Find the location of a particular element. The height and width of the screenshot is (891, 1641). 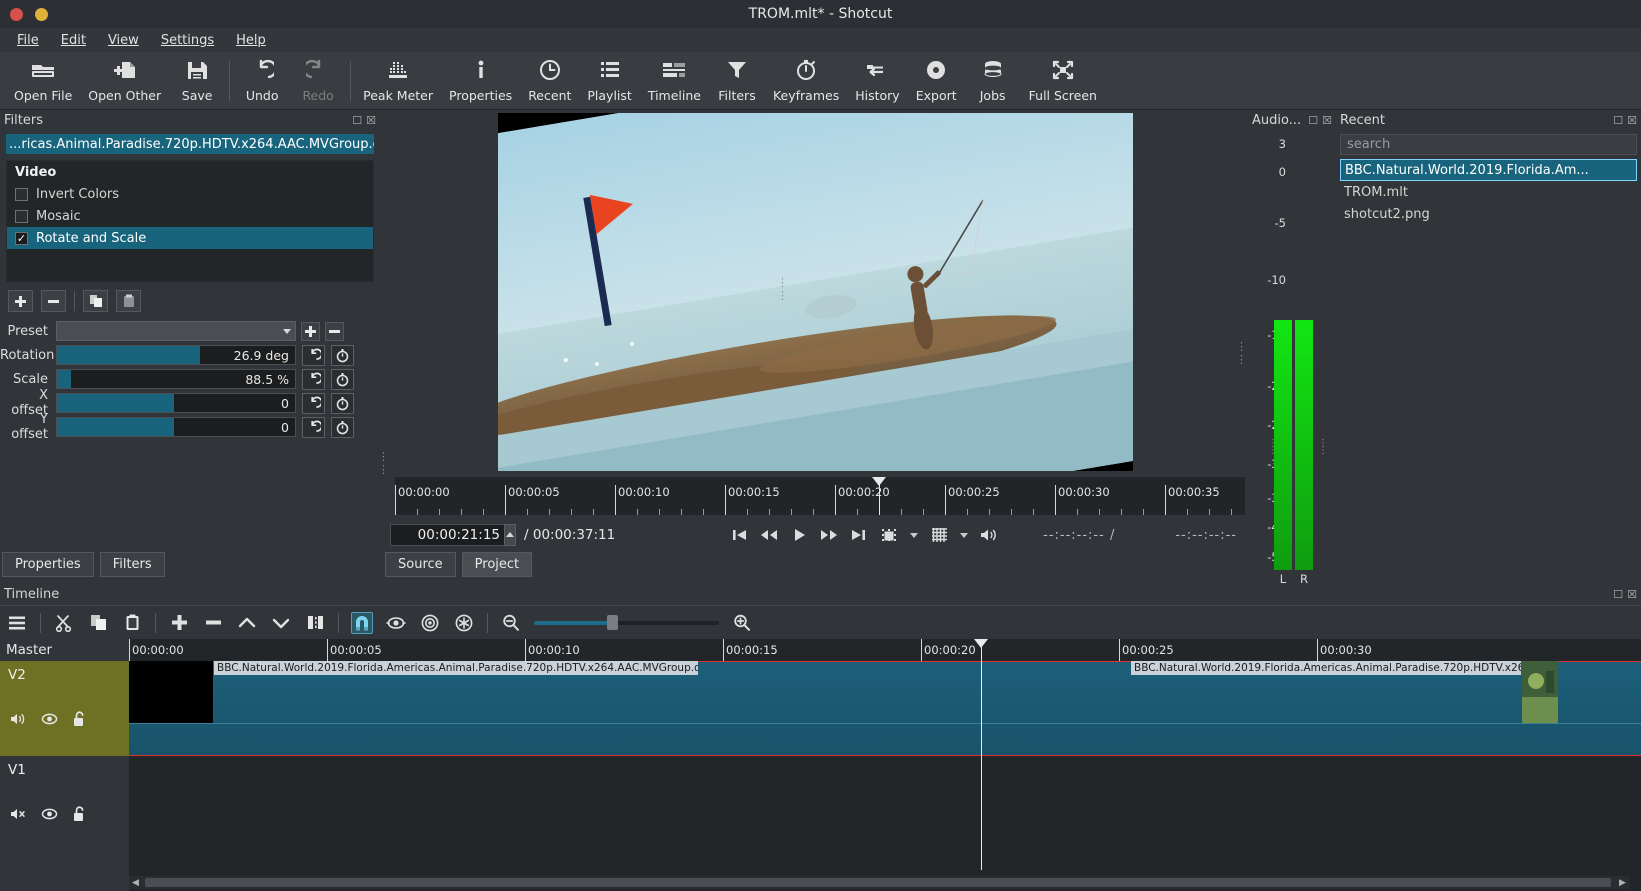

toolbar-recent: Recent is located at coordinates (549, 81).